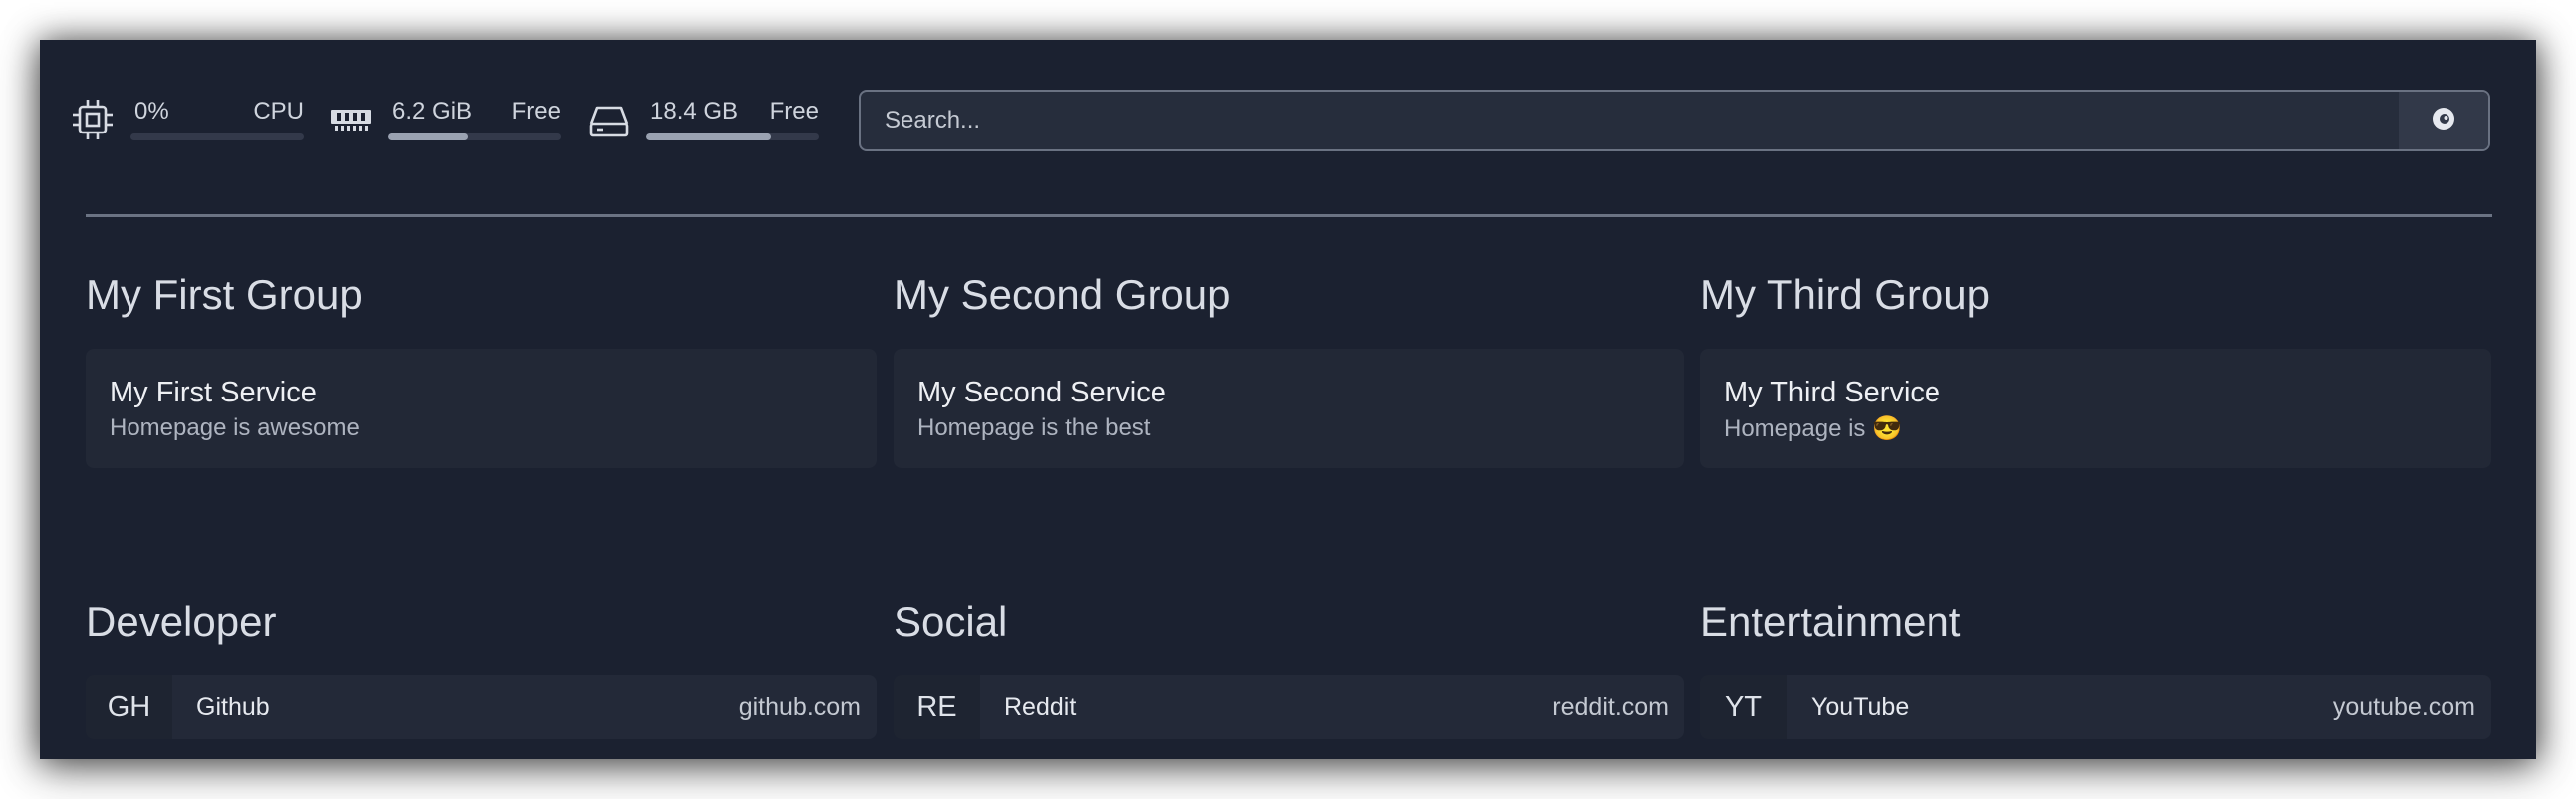 The height and width of the screenshot is (799, 2576). I want to click on service-description: Homepage is the best, so click(1034, 427).